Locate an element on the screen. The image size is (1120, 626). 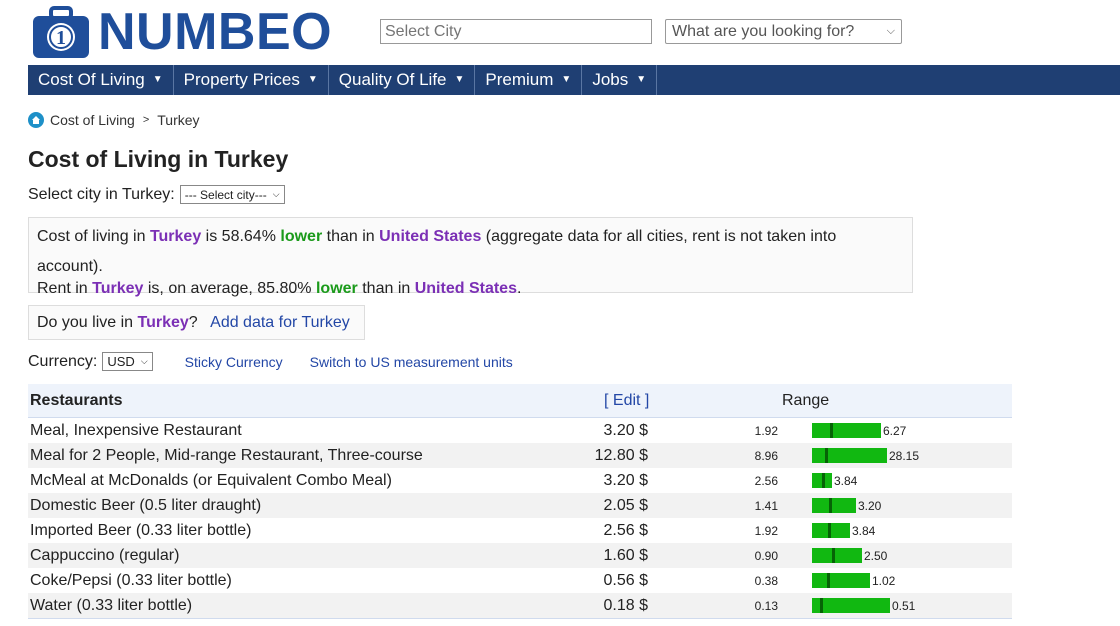
nav-label: Cost Of Living is located at coordinates (91, 79).